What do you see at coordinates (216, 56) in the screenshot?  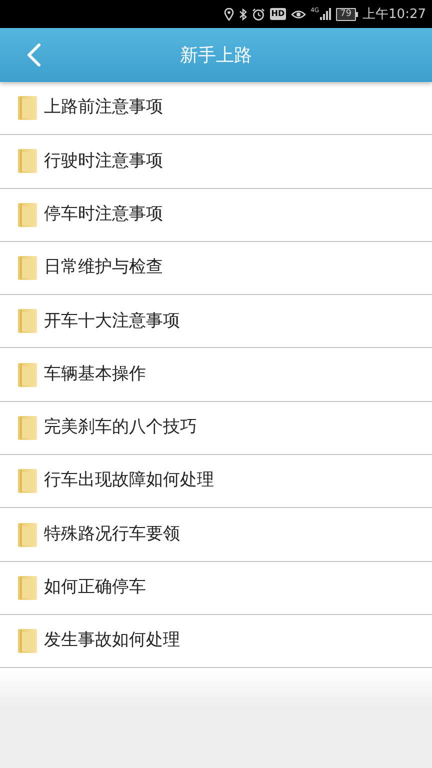 I see `page-title: 新手上路` at bounding box center [216, 56].